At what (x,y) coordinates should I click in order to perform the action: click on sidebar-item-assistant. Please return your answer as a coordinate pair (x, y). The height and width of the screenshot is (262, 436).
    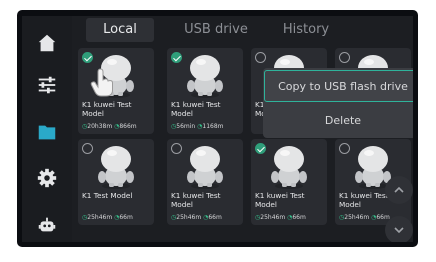
    Looking at the image, I should click on (47, 224).